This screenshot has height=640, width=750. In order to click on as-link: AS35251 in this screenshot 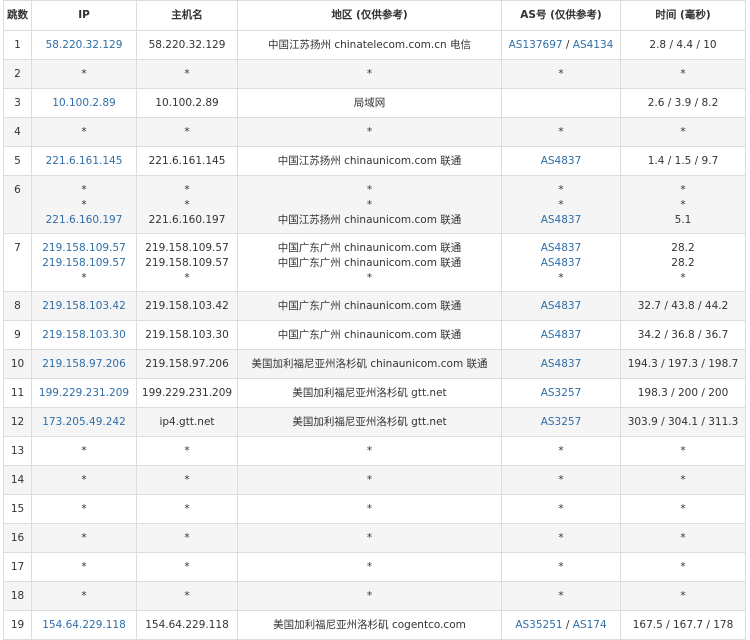, I will do `click(538, 625)`.